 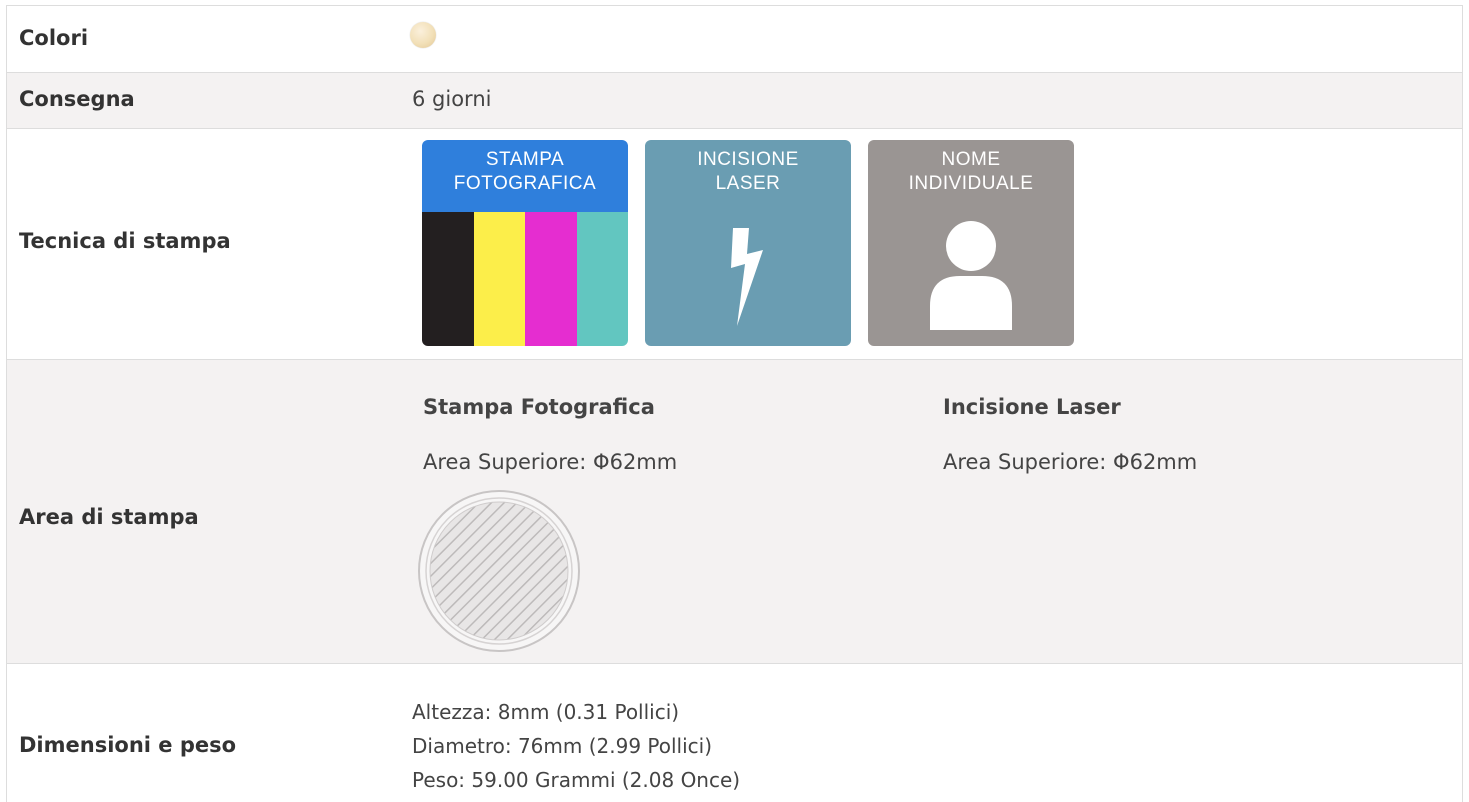 What do you see at coordinates (54, 38) in the screenshot?
I see `row-label-colori: Colori` at bounding box center [54, 38].